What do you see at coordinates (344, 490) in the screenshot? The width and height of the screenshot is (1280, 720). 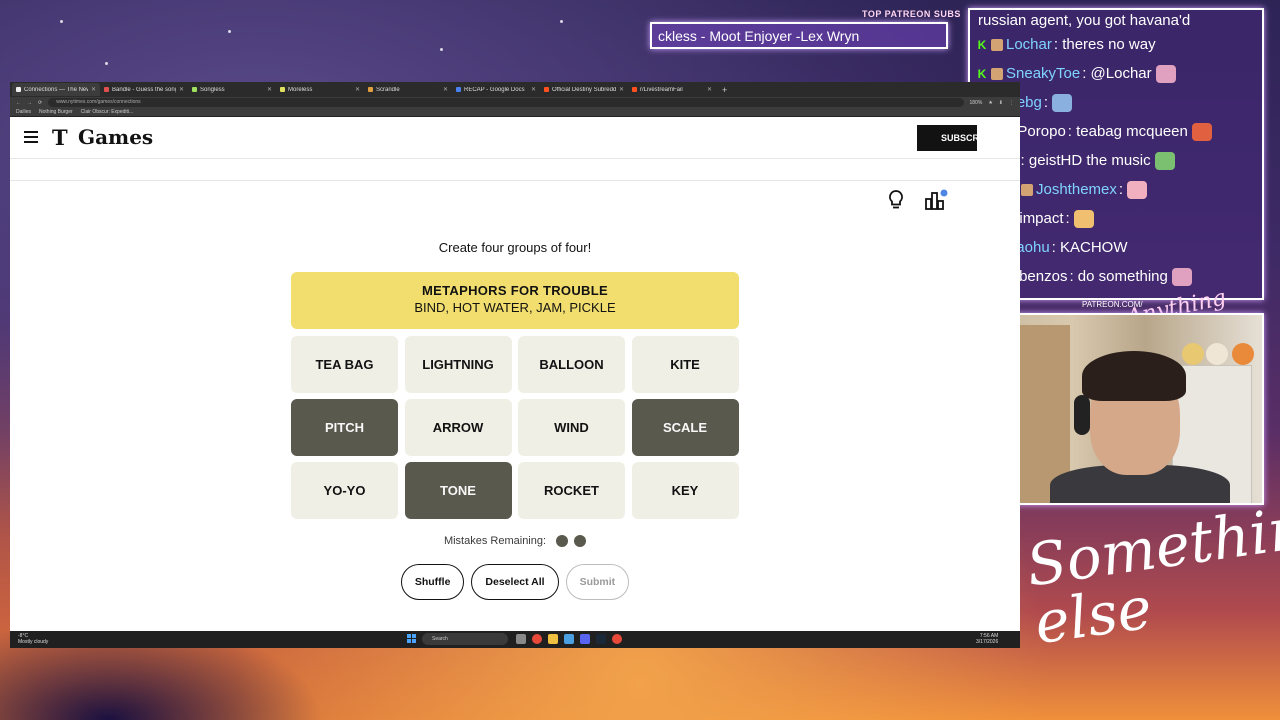 I see `word-tile: YO-YO` at bounding box center [344, 490].